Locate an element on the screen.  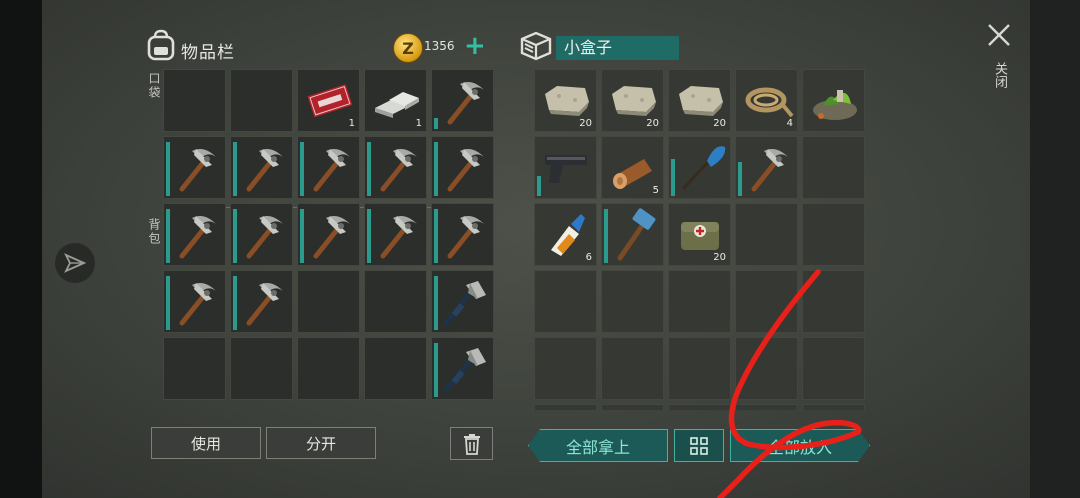
axe-icon is located at coordinates (464, 370).